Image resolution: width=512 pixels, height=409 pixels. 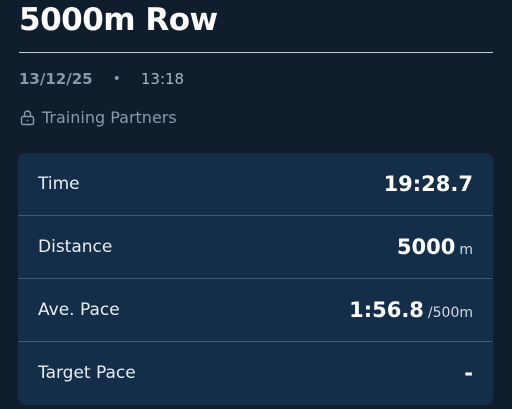 What do you see at coordinates (466, 250) in the screenshot?
I see `stat-unit: m` at bounding box center [466, 250].